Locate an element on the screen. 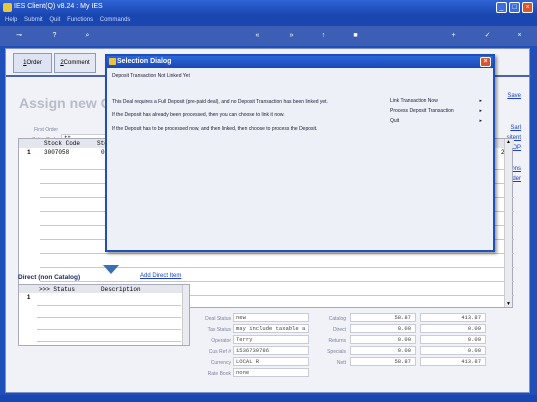 Image resolution: width=537 pixels, height=402 pixels. direct-total: 0.00 is located at coordinates (453, 328).